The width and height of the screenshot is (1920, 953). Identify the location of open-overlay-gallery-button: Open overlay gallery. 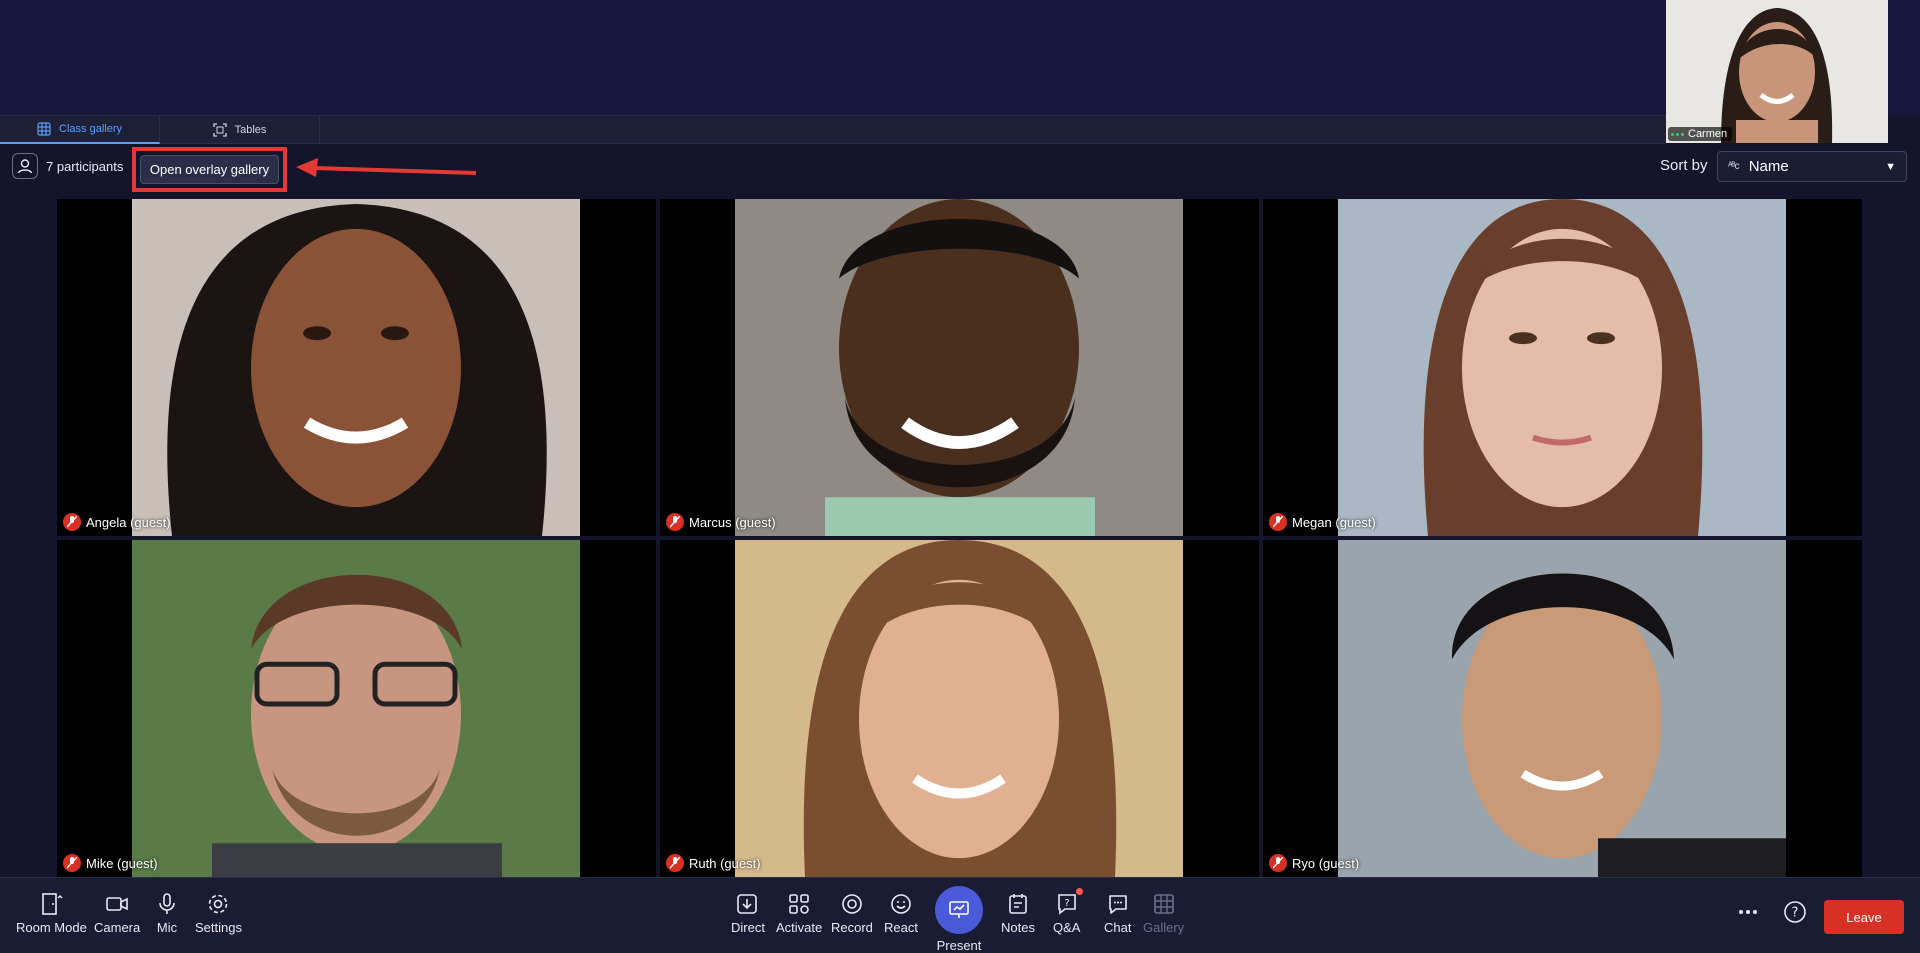
(209, 169).